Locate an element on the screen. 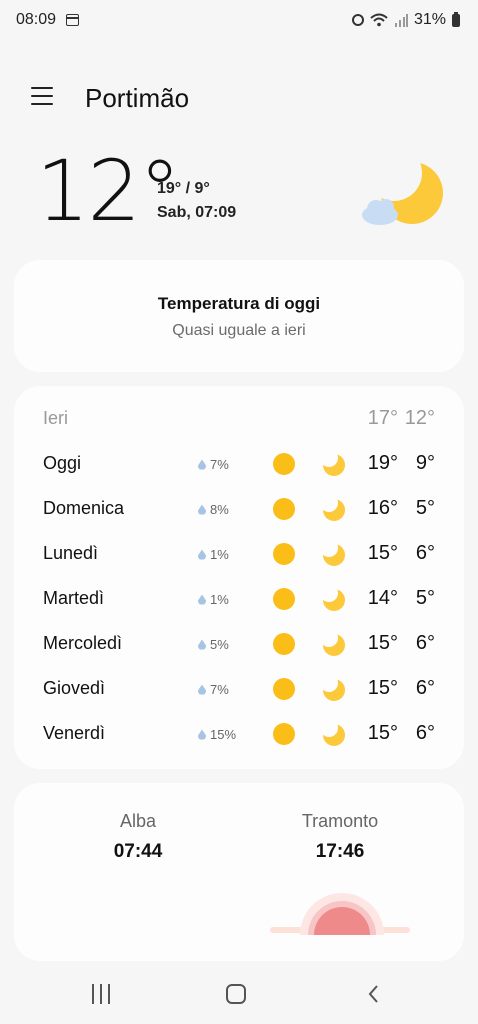  battery-icon is located at coordinates (456, 19).